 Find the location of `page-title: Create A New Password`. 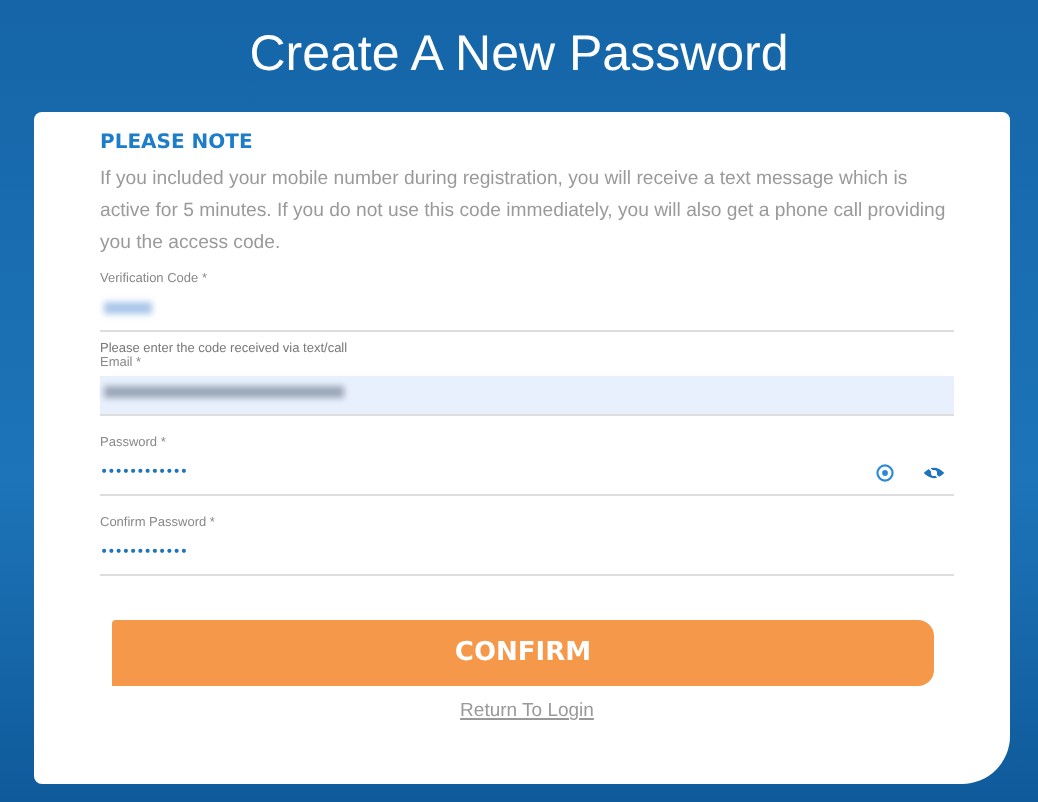

page-title: Create A New Password is located at coordinates (519, 55).